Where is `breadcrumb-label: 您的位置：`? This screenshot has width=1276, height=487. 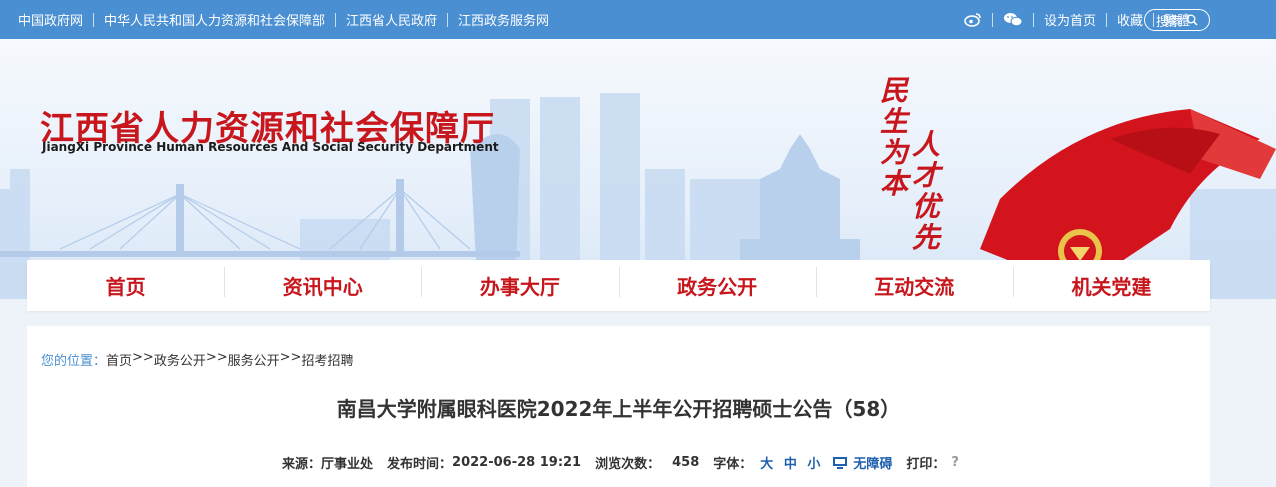
breadcrumb-label: 您的位置： is located at coordinates (74, 361).